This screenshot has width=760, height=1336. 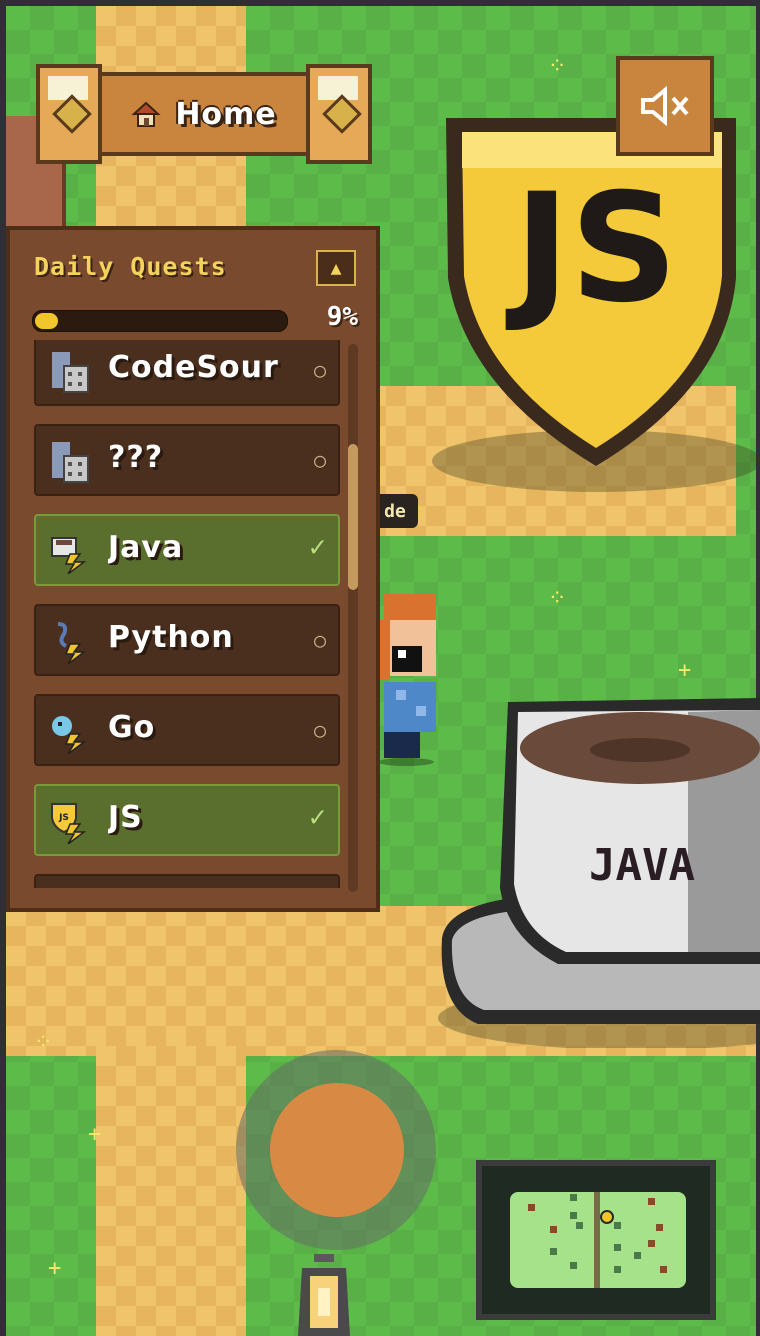 I want to click on collapse-quests-button: ▲, so click(x=336, y=268).